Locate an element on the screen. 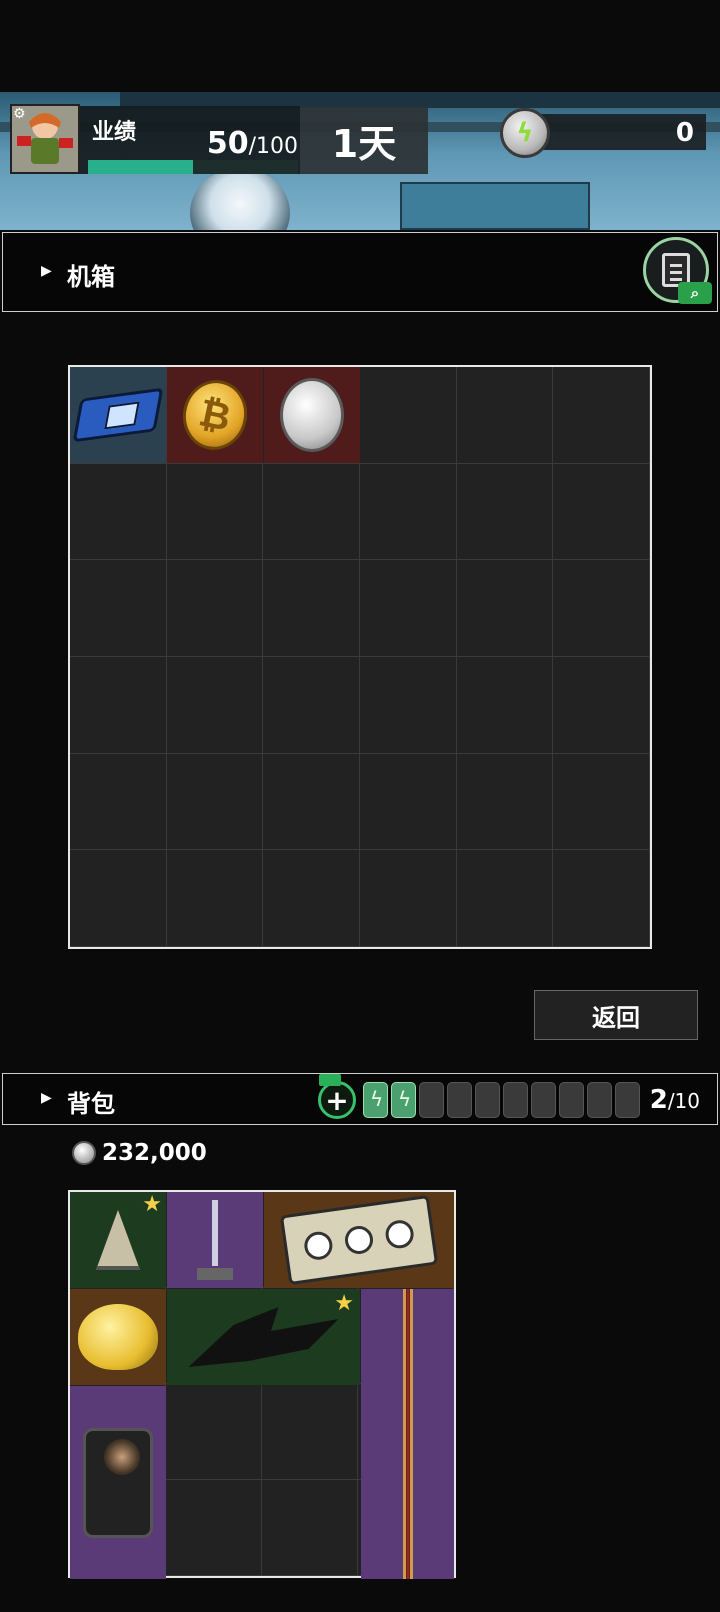 The image size is (720, 1612). golden-staff-item is located at coordinates (407, 1434).